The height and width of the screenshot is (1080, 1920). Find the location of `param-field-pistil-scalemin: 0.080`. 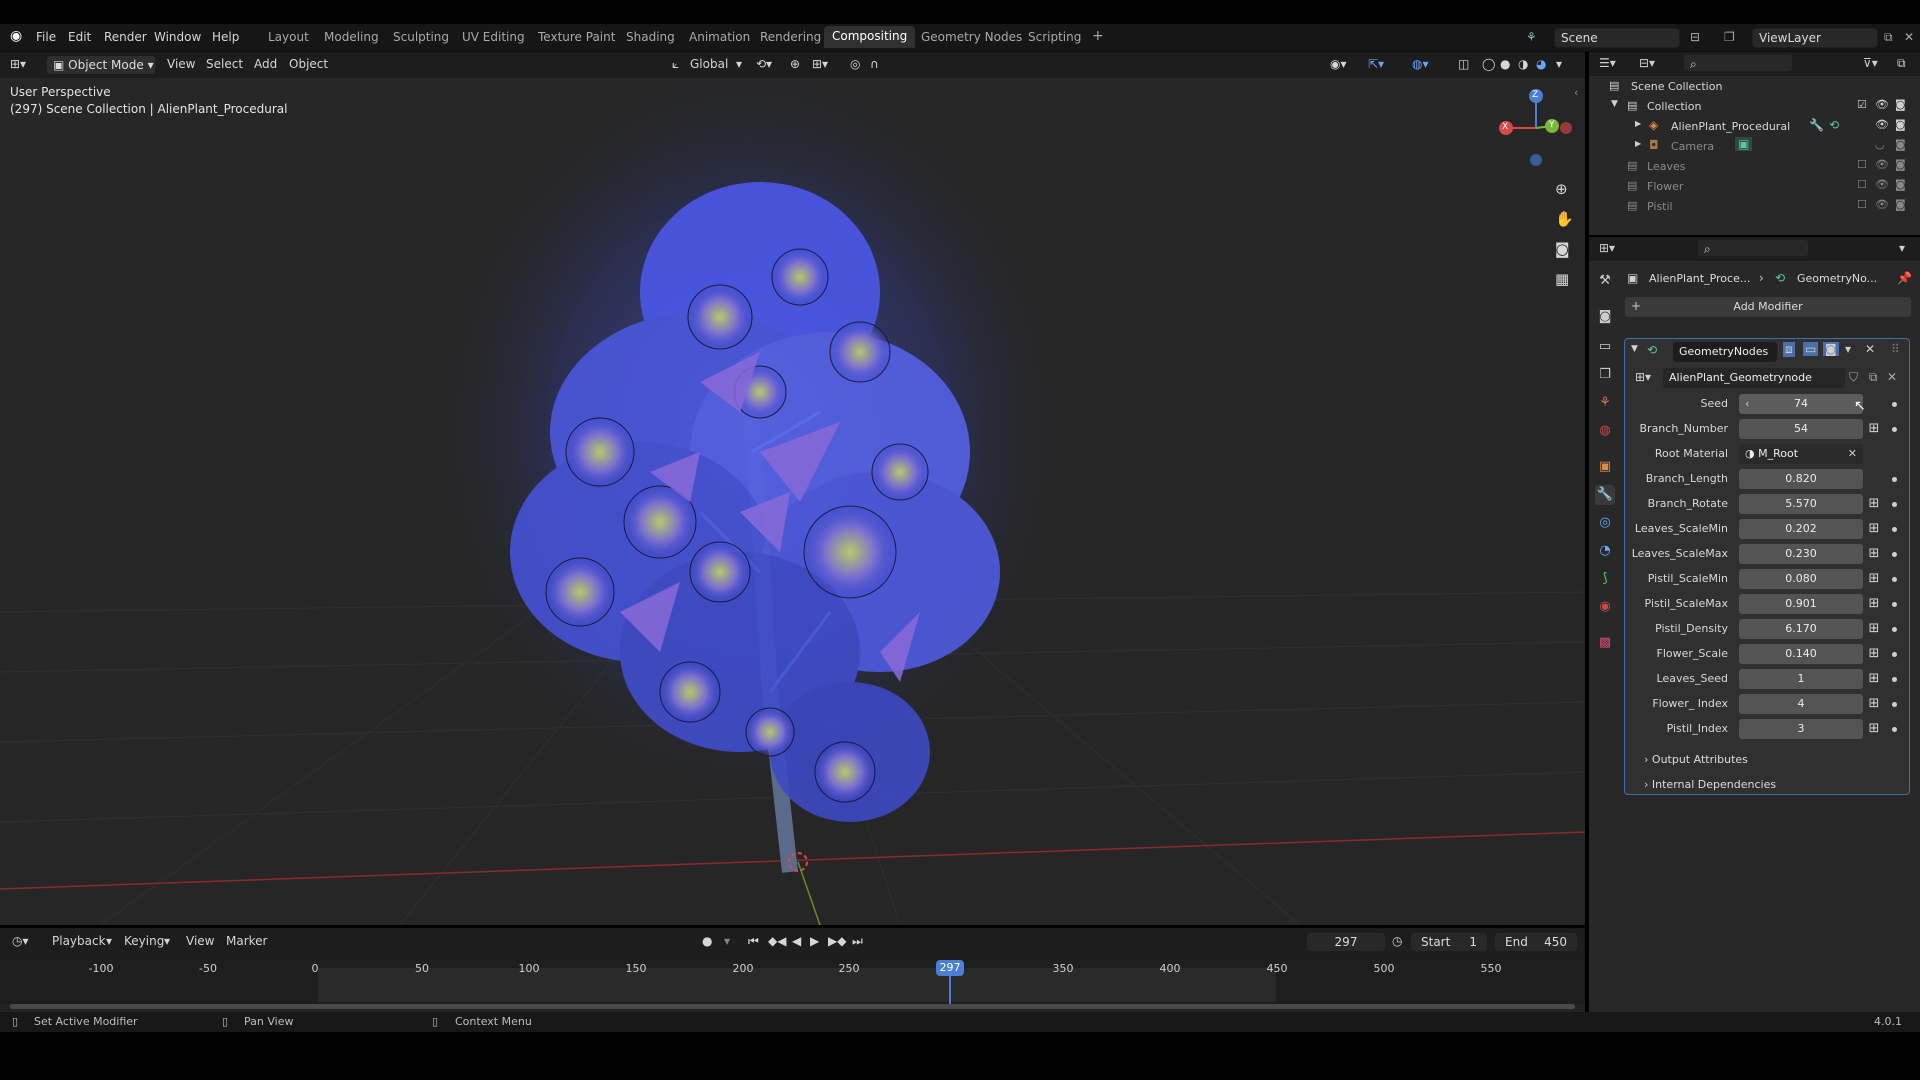

param-field-pistil-scalemin: 0.080 is located at coordinates (1801, 579).